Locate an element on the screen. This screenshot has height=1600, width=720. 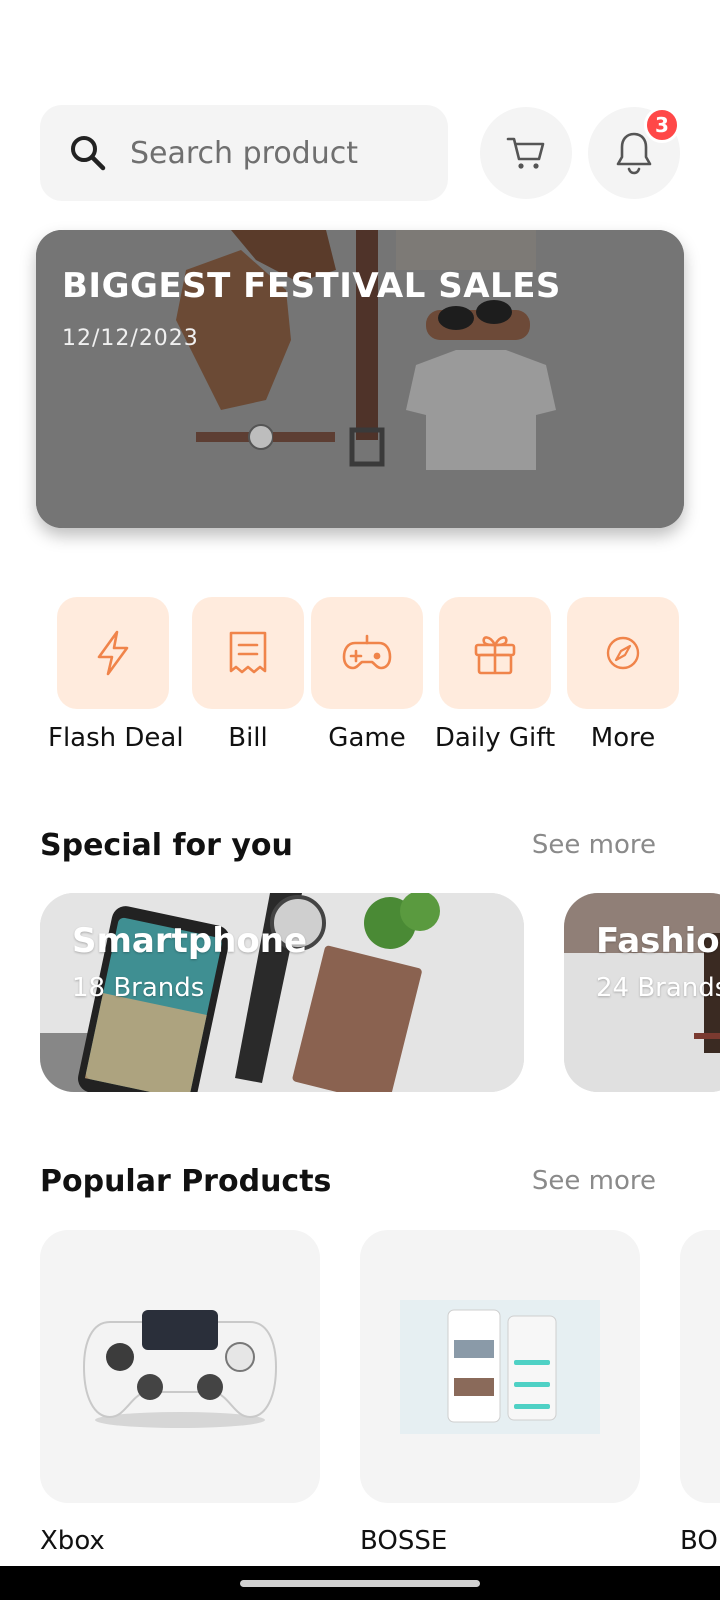
cart-icon is located at coordinates (525, 153).